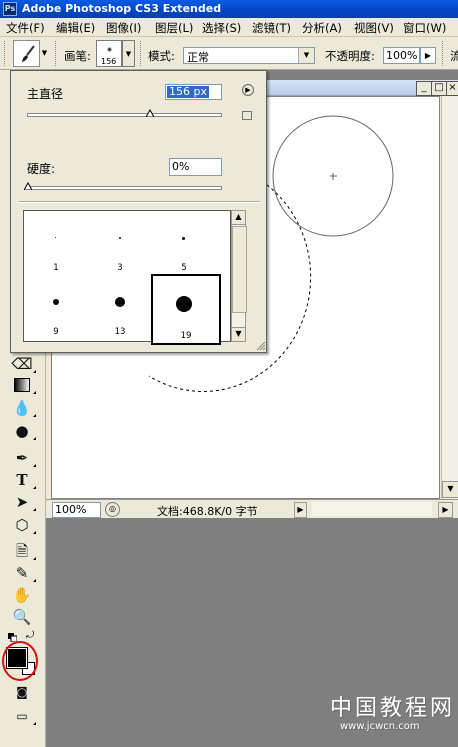 The image size is (458, 747). I want to click on horizontal-scrollbar, so click(372, 509).